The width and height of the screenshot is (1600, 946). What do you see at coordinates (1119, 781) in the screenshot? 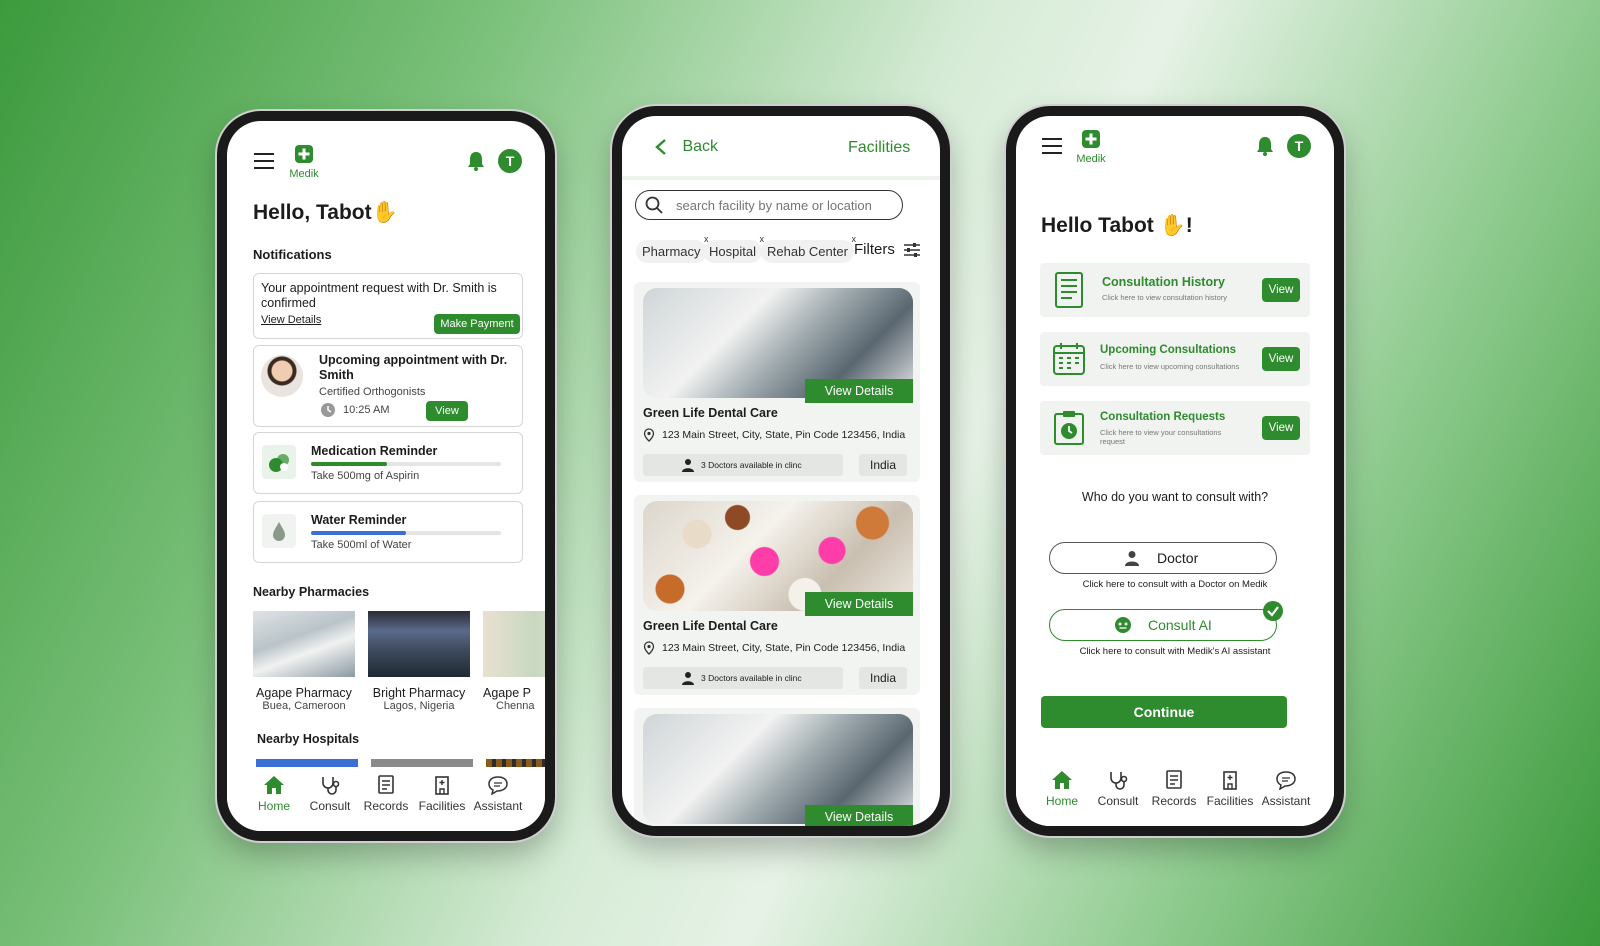
I see `stethoscope-icon` at bounding box center [1119, 781].